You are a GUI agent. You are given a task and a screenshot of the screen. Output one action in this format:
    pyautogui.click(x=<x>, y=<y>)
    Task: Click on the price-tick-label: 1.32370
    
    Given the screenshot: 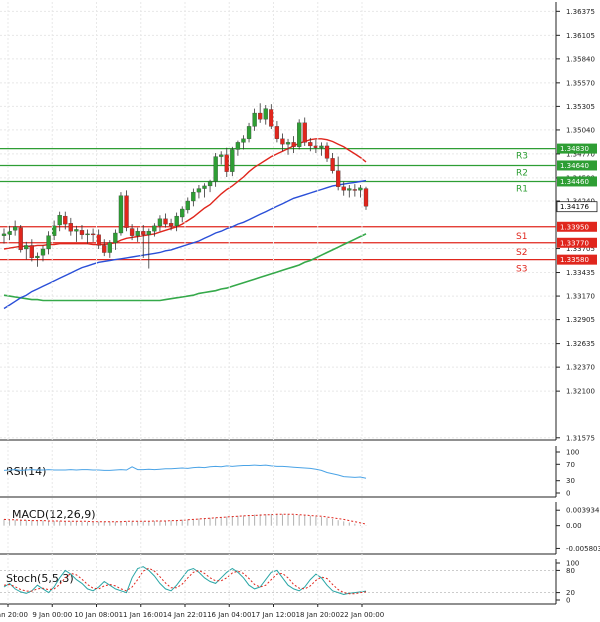 What is the action you would take?
    pyautogui.click(x=580, y=368)
    